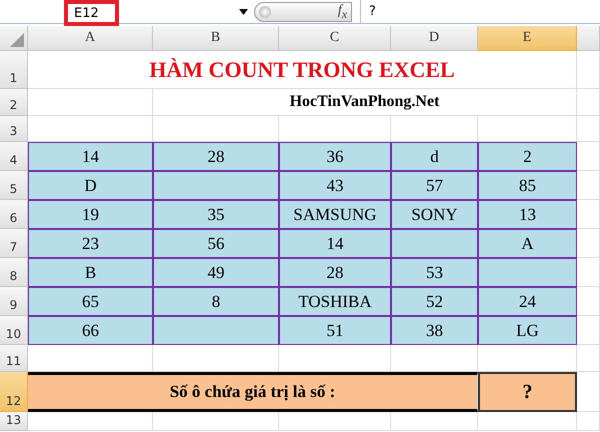 The width and height of the screenshot is (600, 432). What do you see at coordinates (14, 102) in the screenshot?
I see `row-header: 2` at bounding box center [14, 102].